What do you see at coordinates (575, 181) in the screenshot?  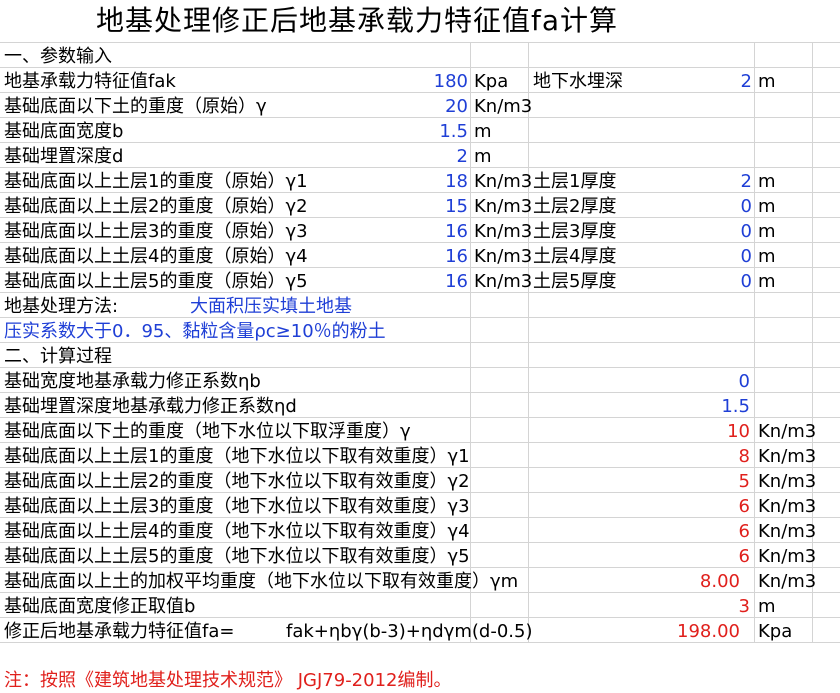 I see `side-label: 土层1厚度` at bounding box center [575, 181].